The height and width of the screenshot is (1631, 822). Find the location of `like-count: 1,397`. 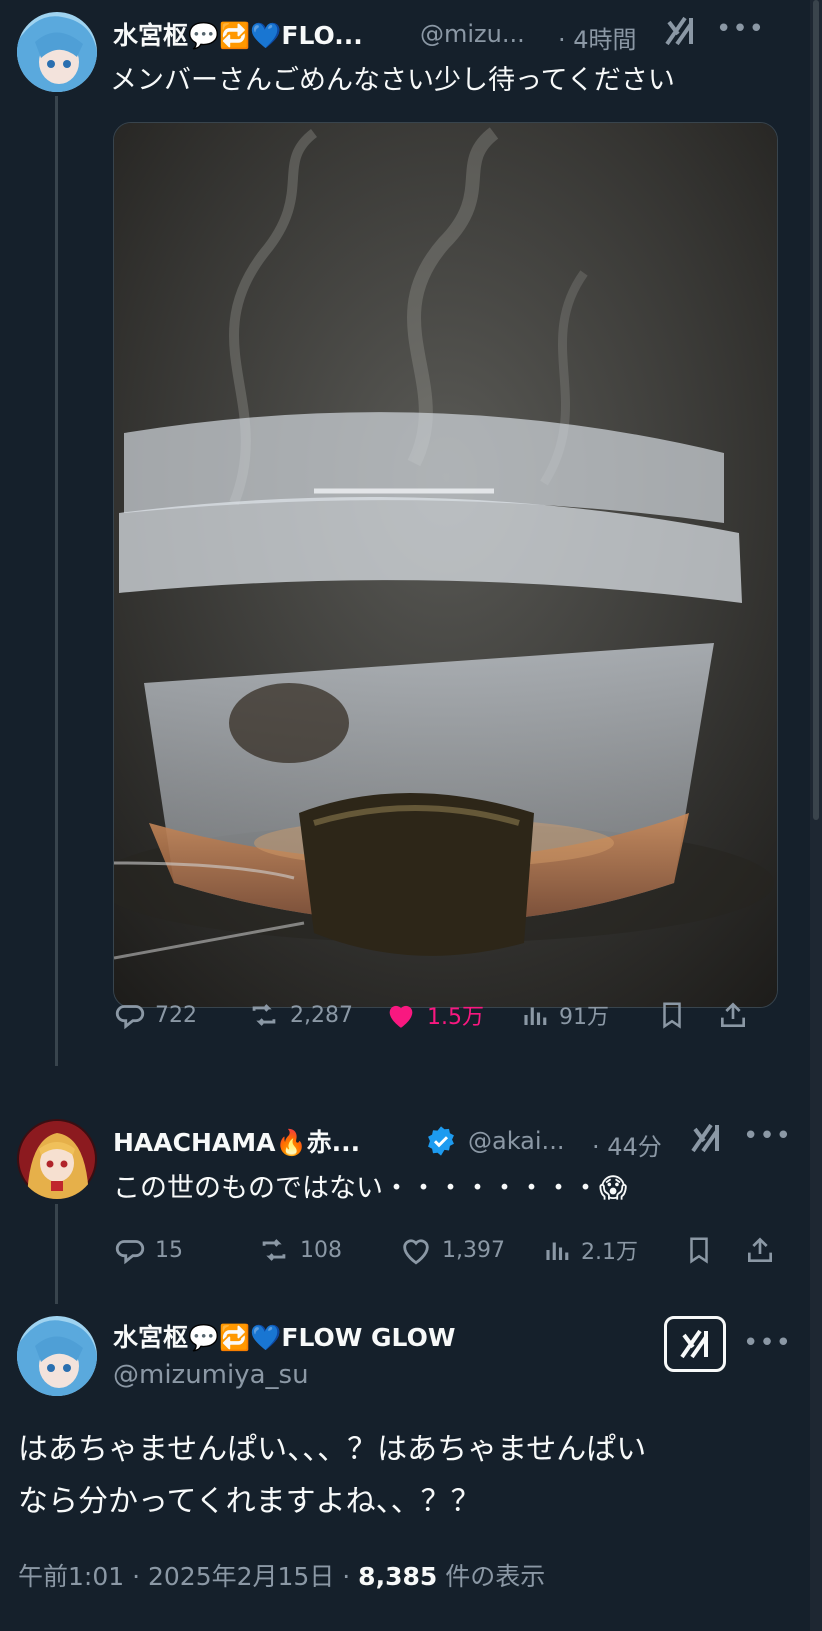

like-count: 1,397 is located at coordinates (473, 1250).